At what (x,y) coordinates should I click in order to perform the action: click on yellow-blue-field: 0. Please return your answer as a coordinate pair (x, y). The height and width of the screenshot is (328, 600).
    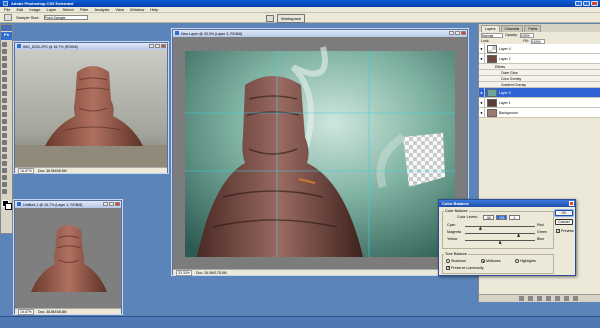
    Looking at the image, I should click on (514, 217).